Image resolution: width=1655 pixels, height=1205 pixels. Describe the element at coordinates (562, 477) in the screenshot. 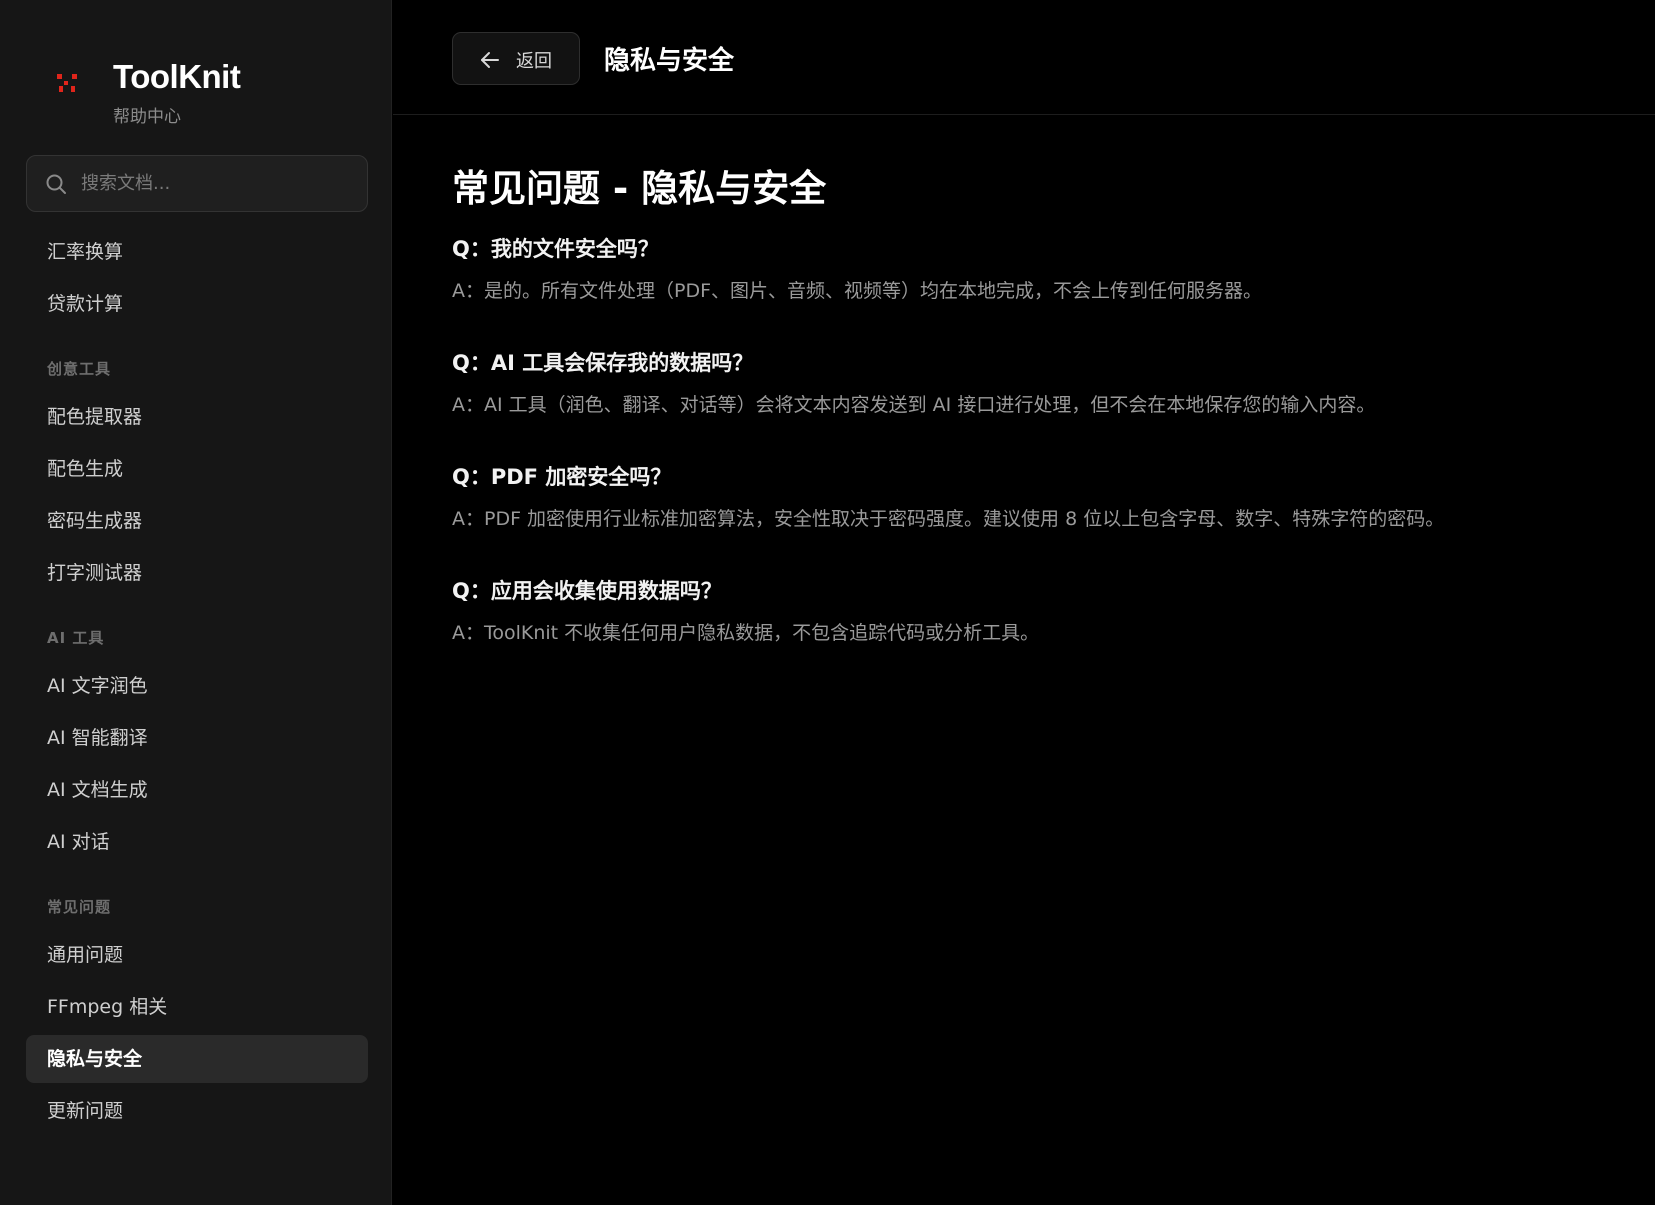

I see `faq-question: Q：PDF 加密安全吗？` at that location.